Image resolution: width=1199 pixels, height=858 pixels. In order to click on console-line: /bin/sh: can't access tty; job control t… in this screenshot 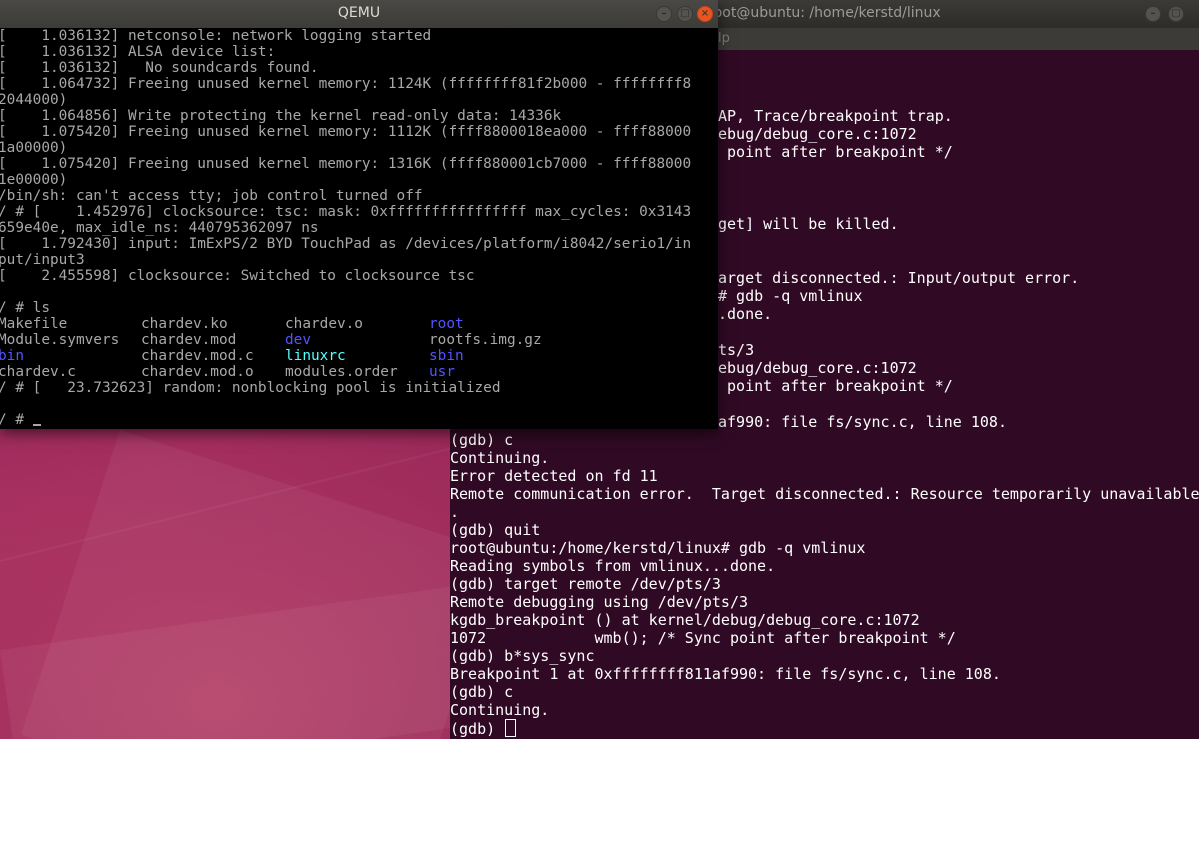, I will do `click(211, 196)`.